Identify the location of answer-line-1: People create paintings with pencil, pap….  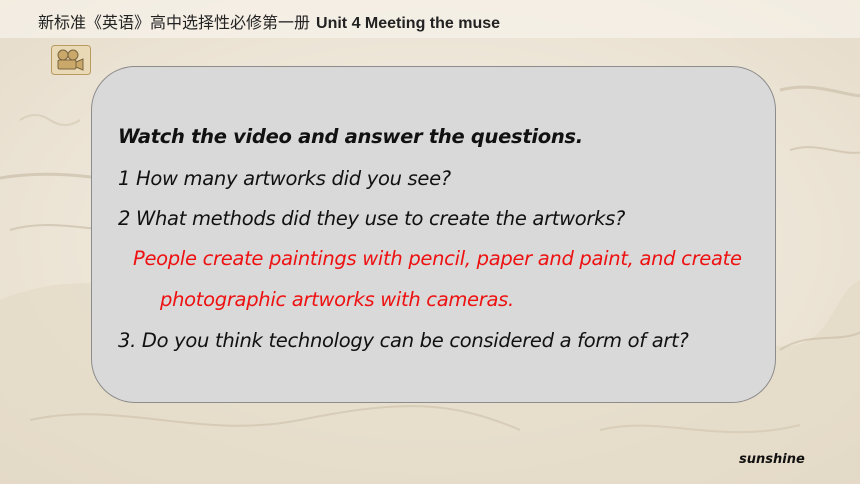
(437, 258).